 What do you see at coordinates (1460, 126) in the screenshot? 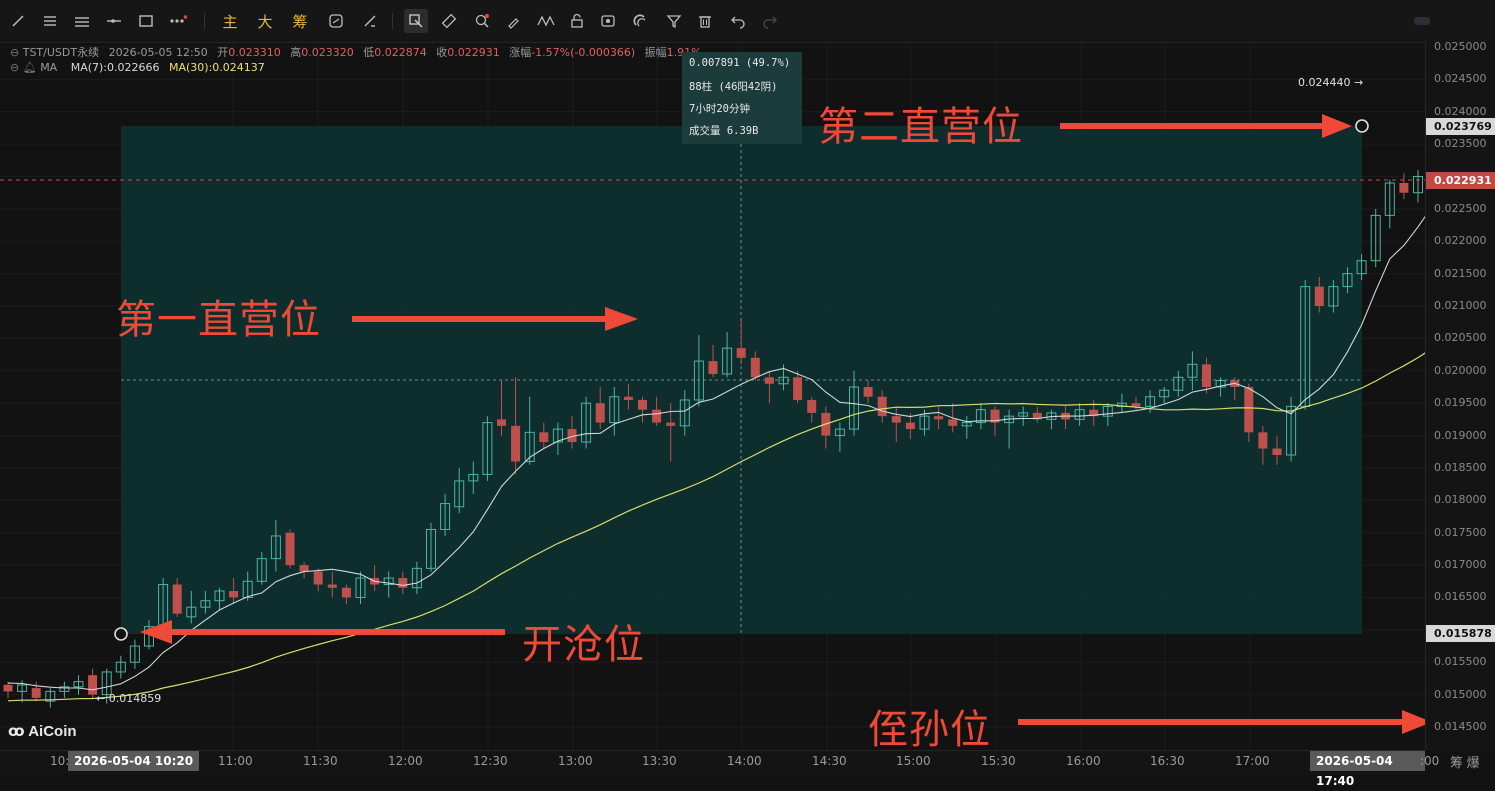
I see `range-top-price-box: 0.023769` at bounding box center [1460, 126].